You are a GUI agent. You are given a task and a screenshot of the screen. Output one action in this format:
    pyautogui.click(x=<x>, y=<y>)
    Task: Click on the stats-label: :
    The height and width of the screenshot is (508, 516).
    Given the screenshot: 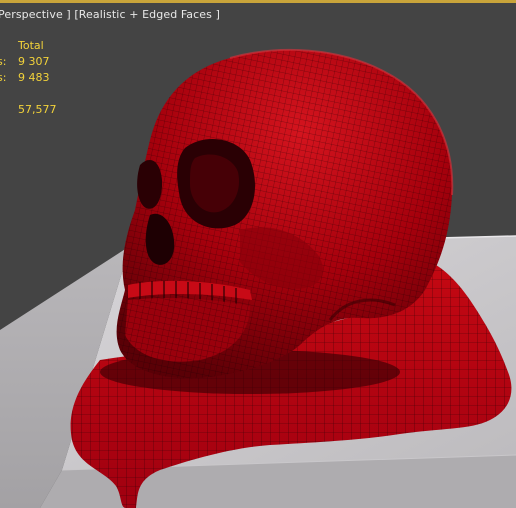 What is the action you would take?
    pyautogui.click(x=0, y=110)
    